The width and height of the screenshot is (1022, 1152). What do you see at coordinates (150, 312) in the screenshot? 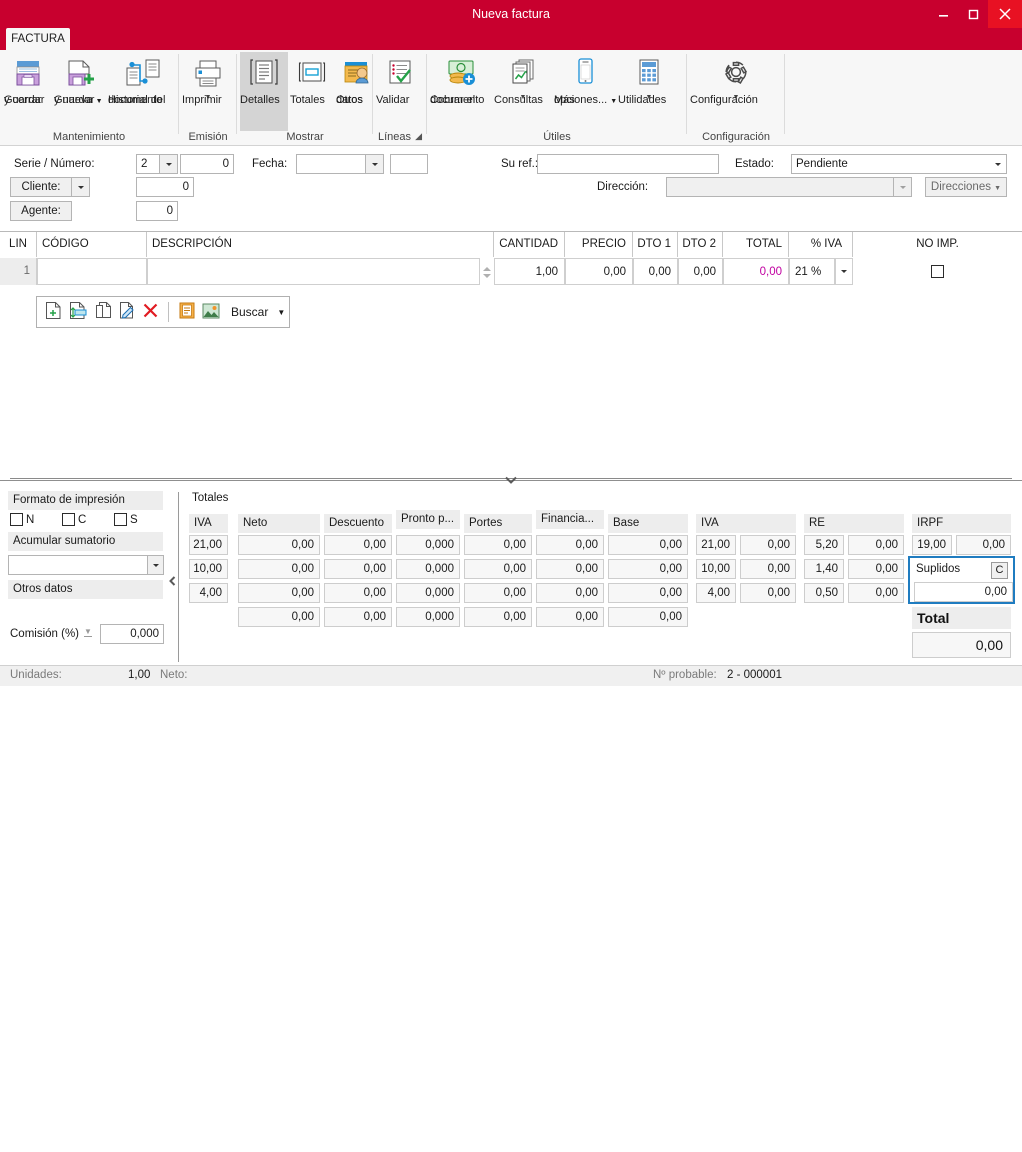
I see `delete-line-icon` at bounding box center [150, 312].